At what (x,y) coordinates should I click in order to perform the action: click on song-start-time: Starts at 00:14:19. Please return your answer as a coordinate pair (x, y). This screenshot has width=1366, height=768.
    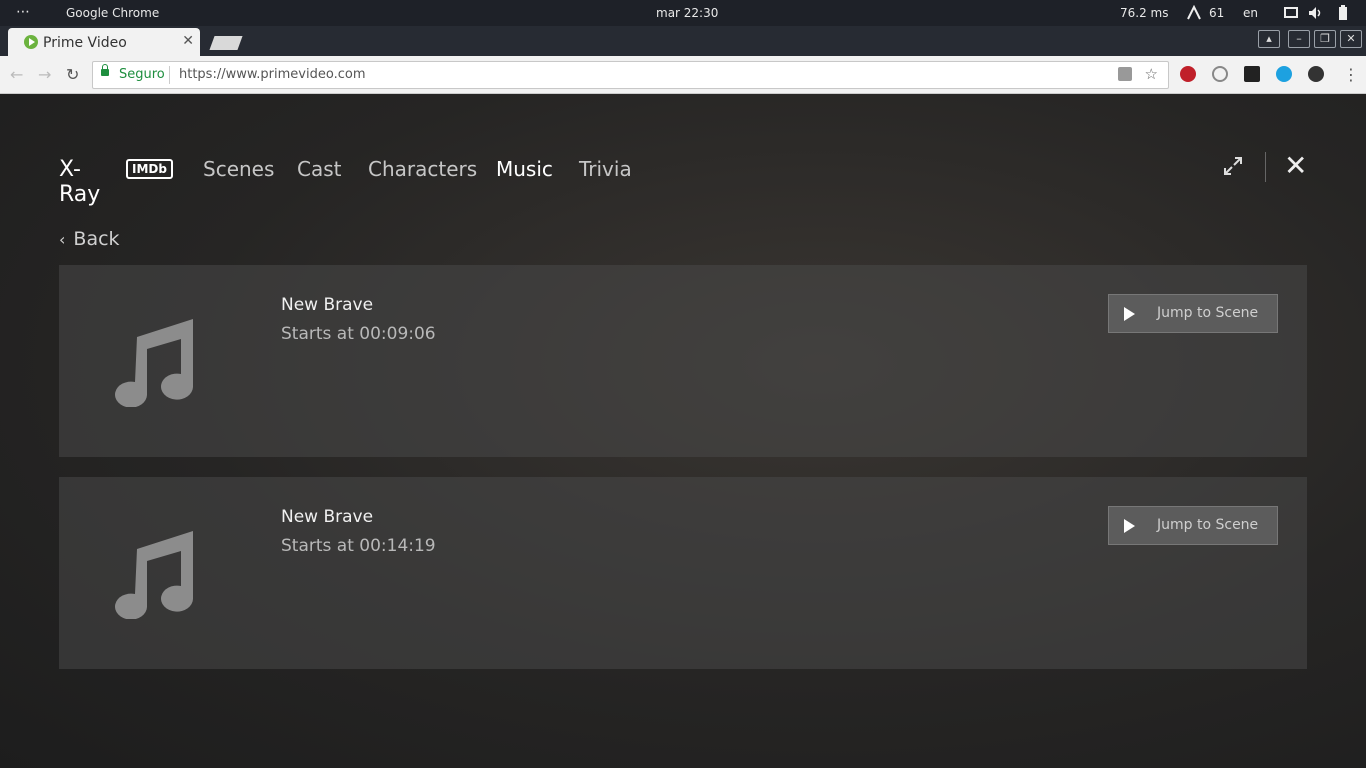
    Looking at the image, I should click on (358, 546).